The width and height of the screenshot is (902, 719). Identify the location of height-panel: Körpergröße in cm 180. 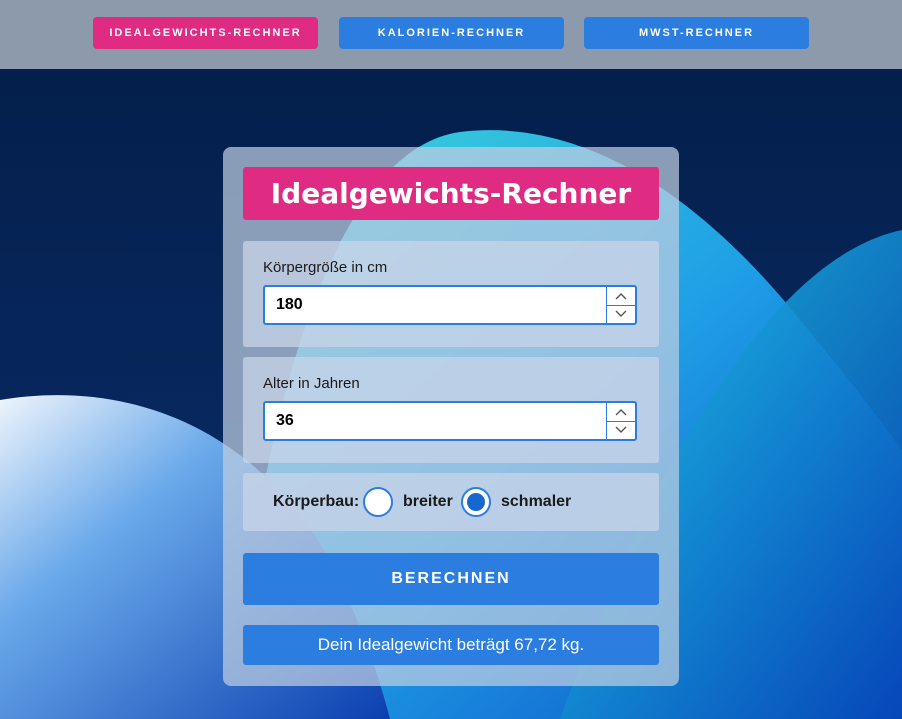
(451, 294).